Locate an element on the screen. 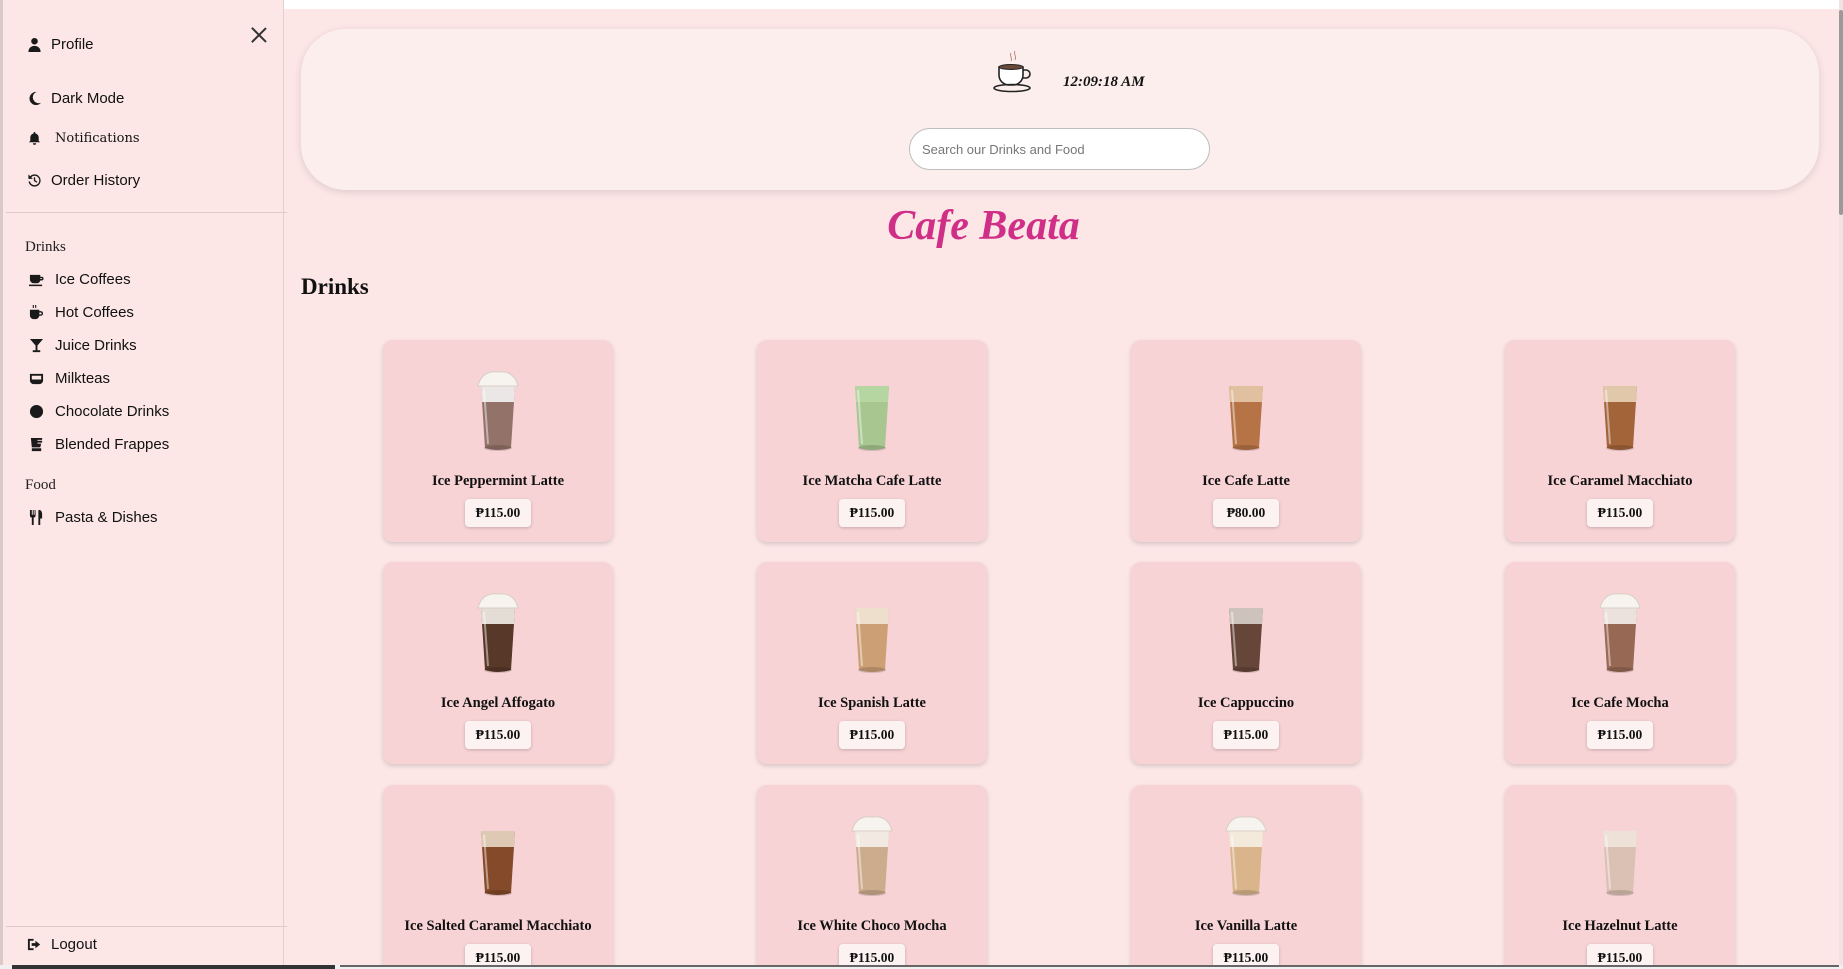  product-card: Ice Caramel Macchiato ₱115.00 is located at coordinates (1620, 441).